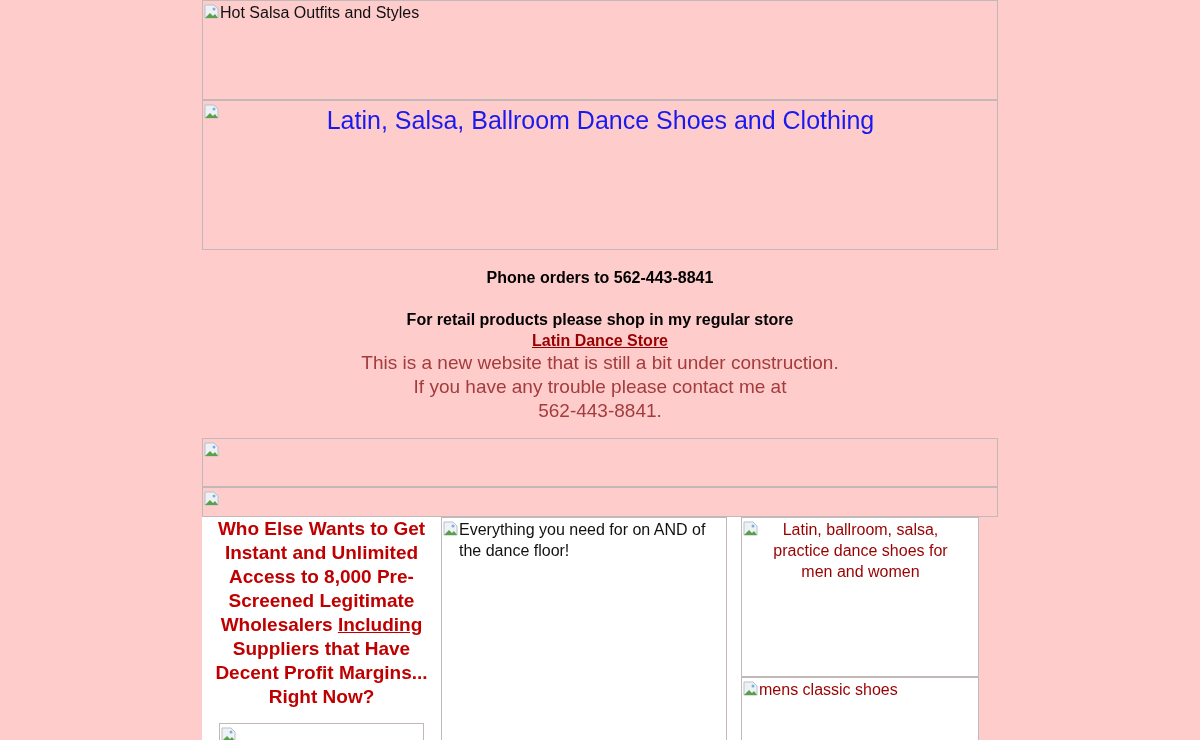 This screenshot has height=740, width=1200. Describe the element at coordinates (860, 551) in the screenshot. I see `image-alt-text: Latin, ballroom, salsa, practice dance shoes for men and women` at that location.